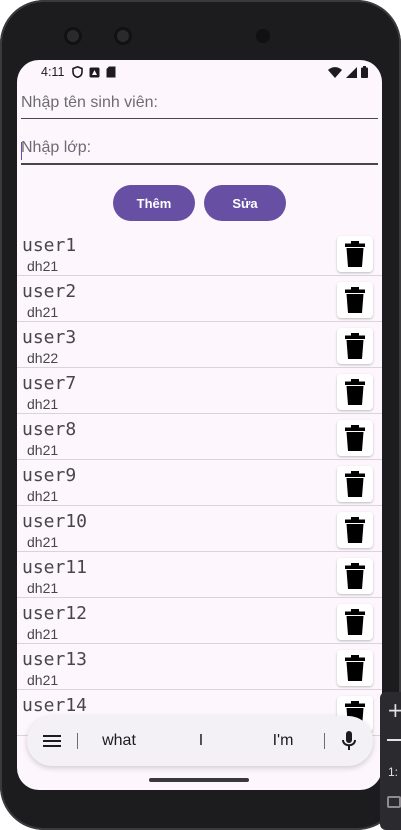 The image size is (401, 830). I want to click on suggestion-word: I'm, so click(283, 741).